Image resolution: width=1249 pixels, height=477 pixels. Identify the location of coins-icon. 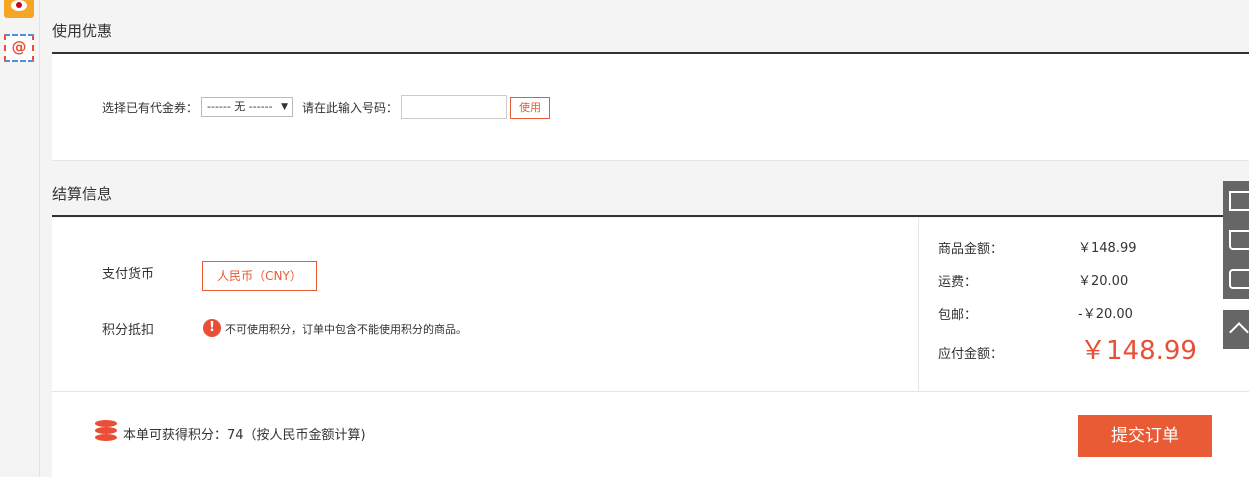
(106, 431).